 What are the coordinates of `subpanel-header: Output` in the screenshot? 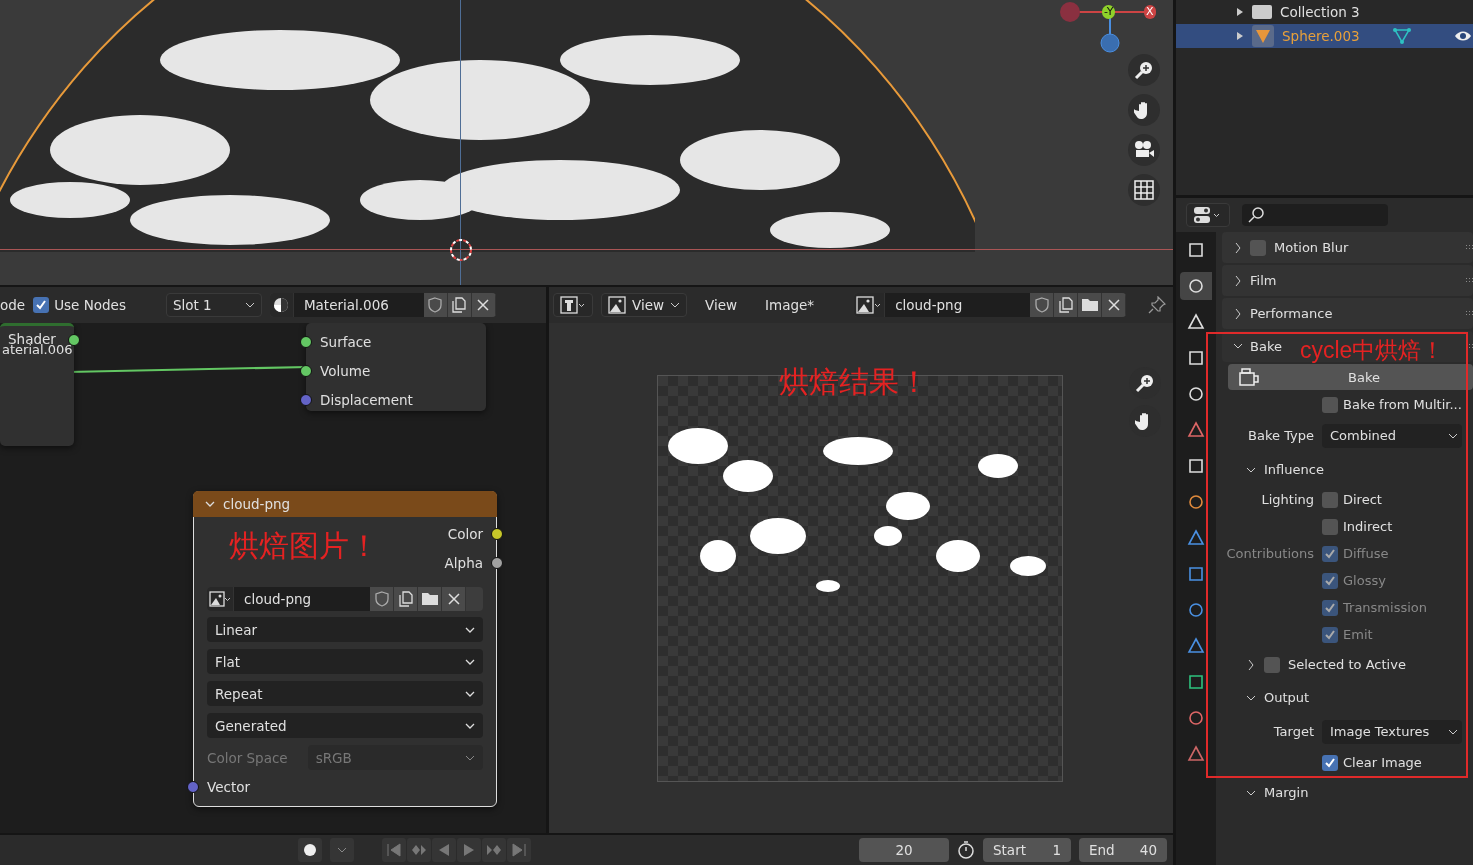 It's located at (1347, 697).